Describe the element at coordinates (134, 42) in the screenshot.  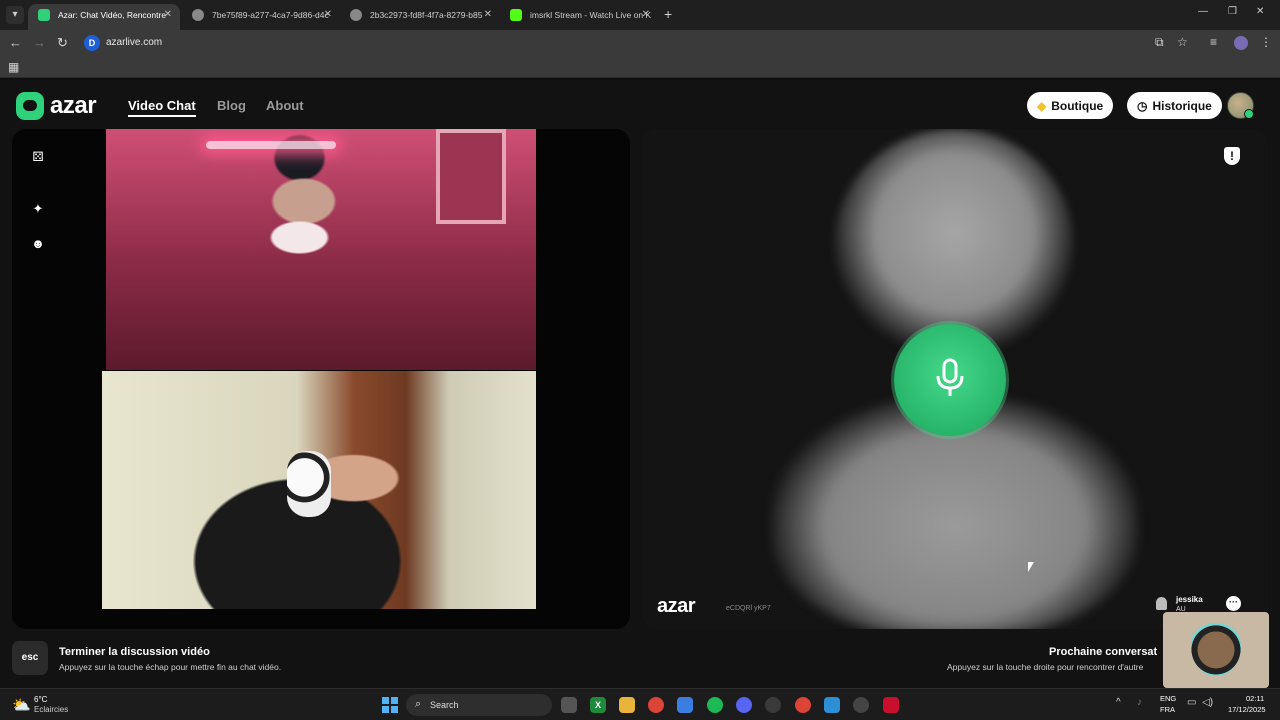
I see `url-field: azarlive.com` at that location.